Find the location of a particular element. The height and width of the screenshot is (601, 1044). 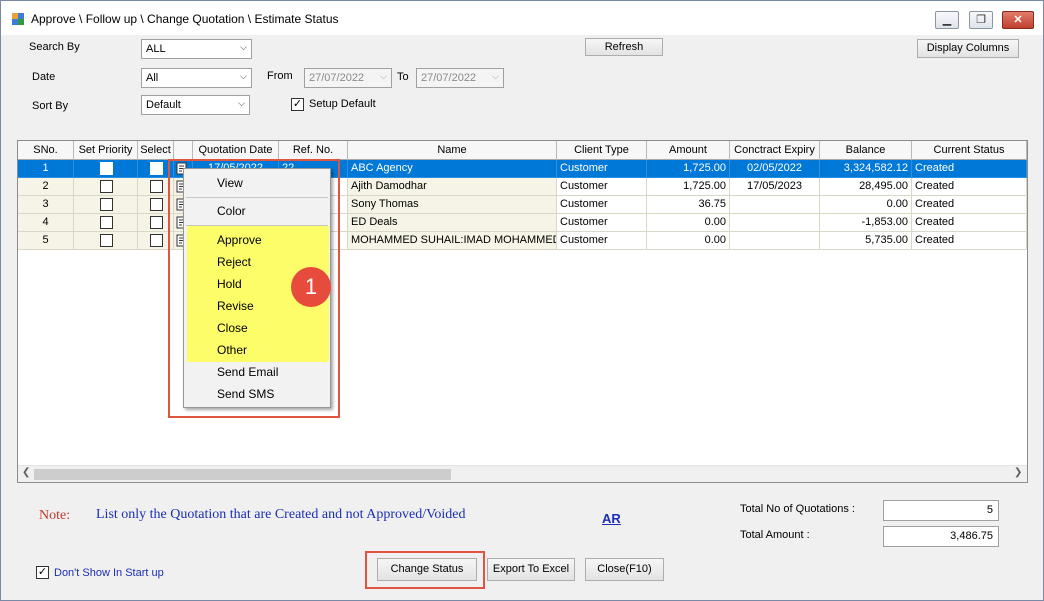

column-header-quotation-date: Quotation Date is located at coordinates (236, 150).